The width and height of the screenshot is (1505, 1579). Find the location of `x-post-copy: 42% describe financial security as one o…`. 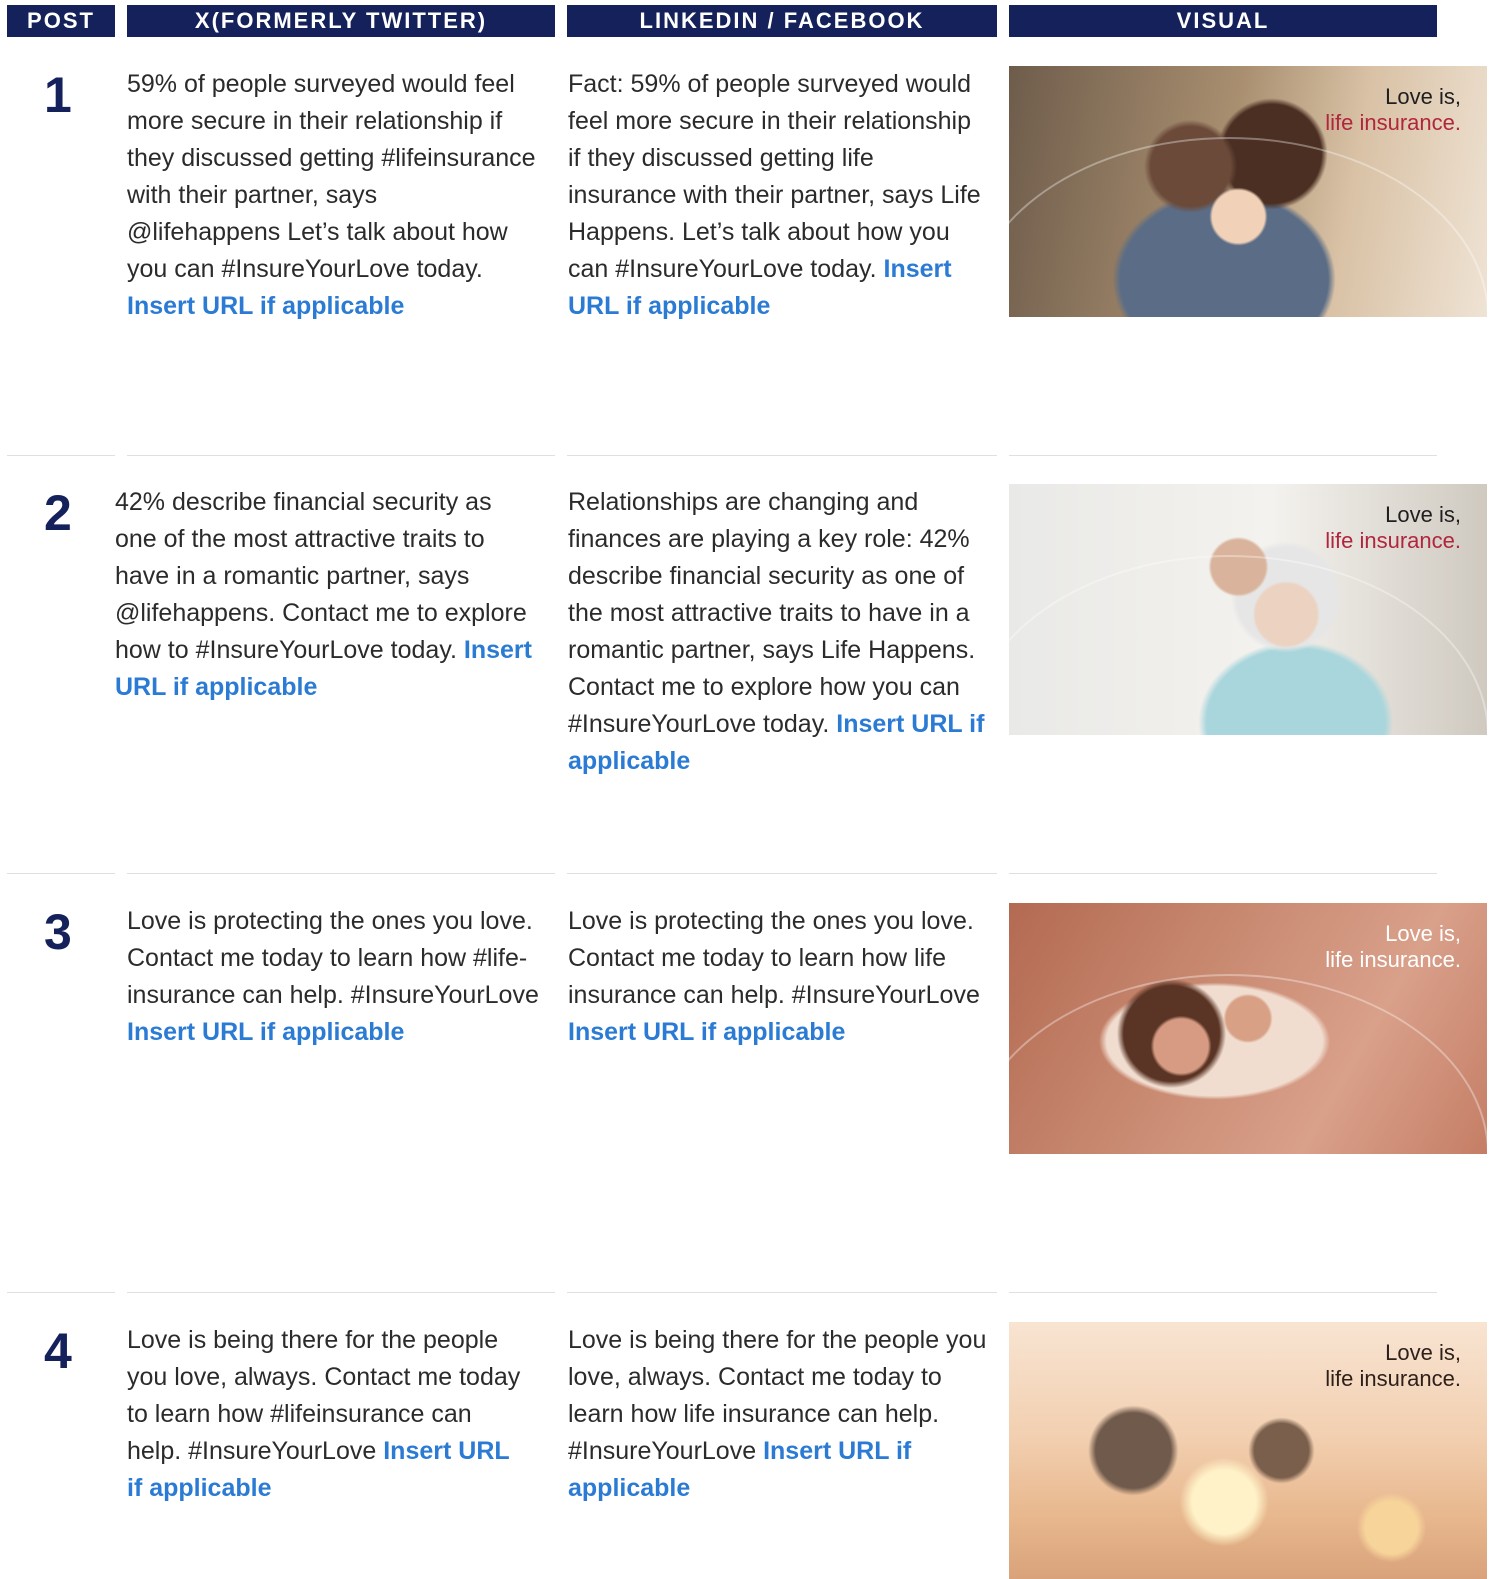

x-post-copy: 42% describe financial security as one o… is located at coordinates (327, 595).